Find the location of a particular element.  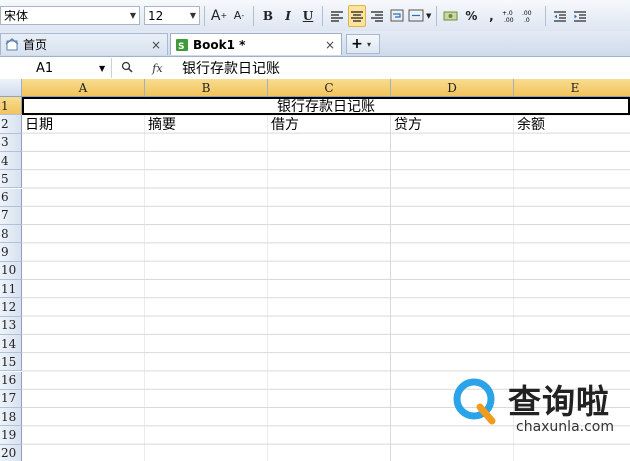

row-header-7: 7 is located at coordinates (11, 216).